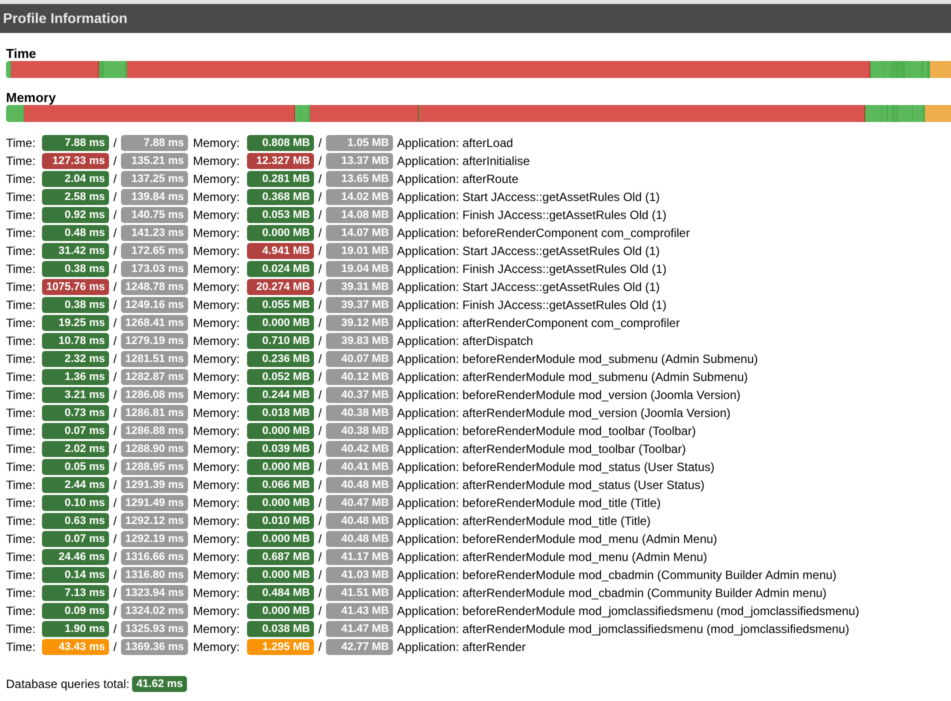  I want to click on total-time-badge: 1369.36 ms, so click(154, 647).